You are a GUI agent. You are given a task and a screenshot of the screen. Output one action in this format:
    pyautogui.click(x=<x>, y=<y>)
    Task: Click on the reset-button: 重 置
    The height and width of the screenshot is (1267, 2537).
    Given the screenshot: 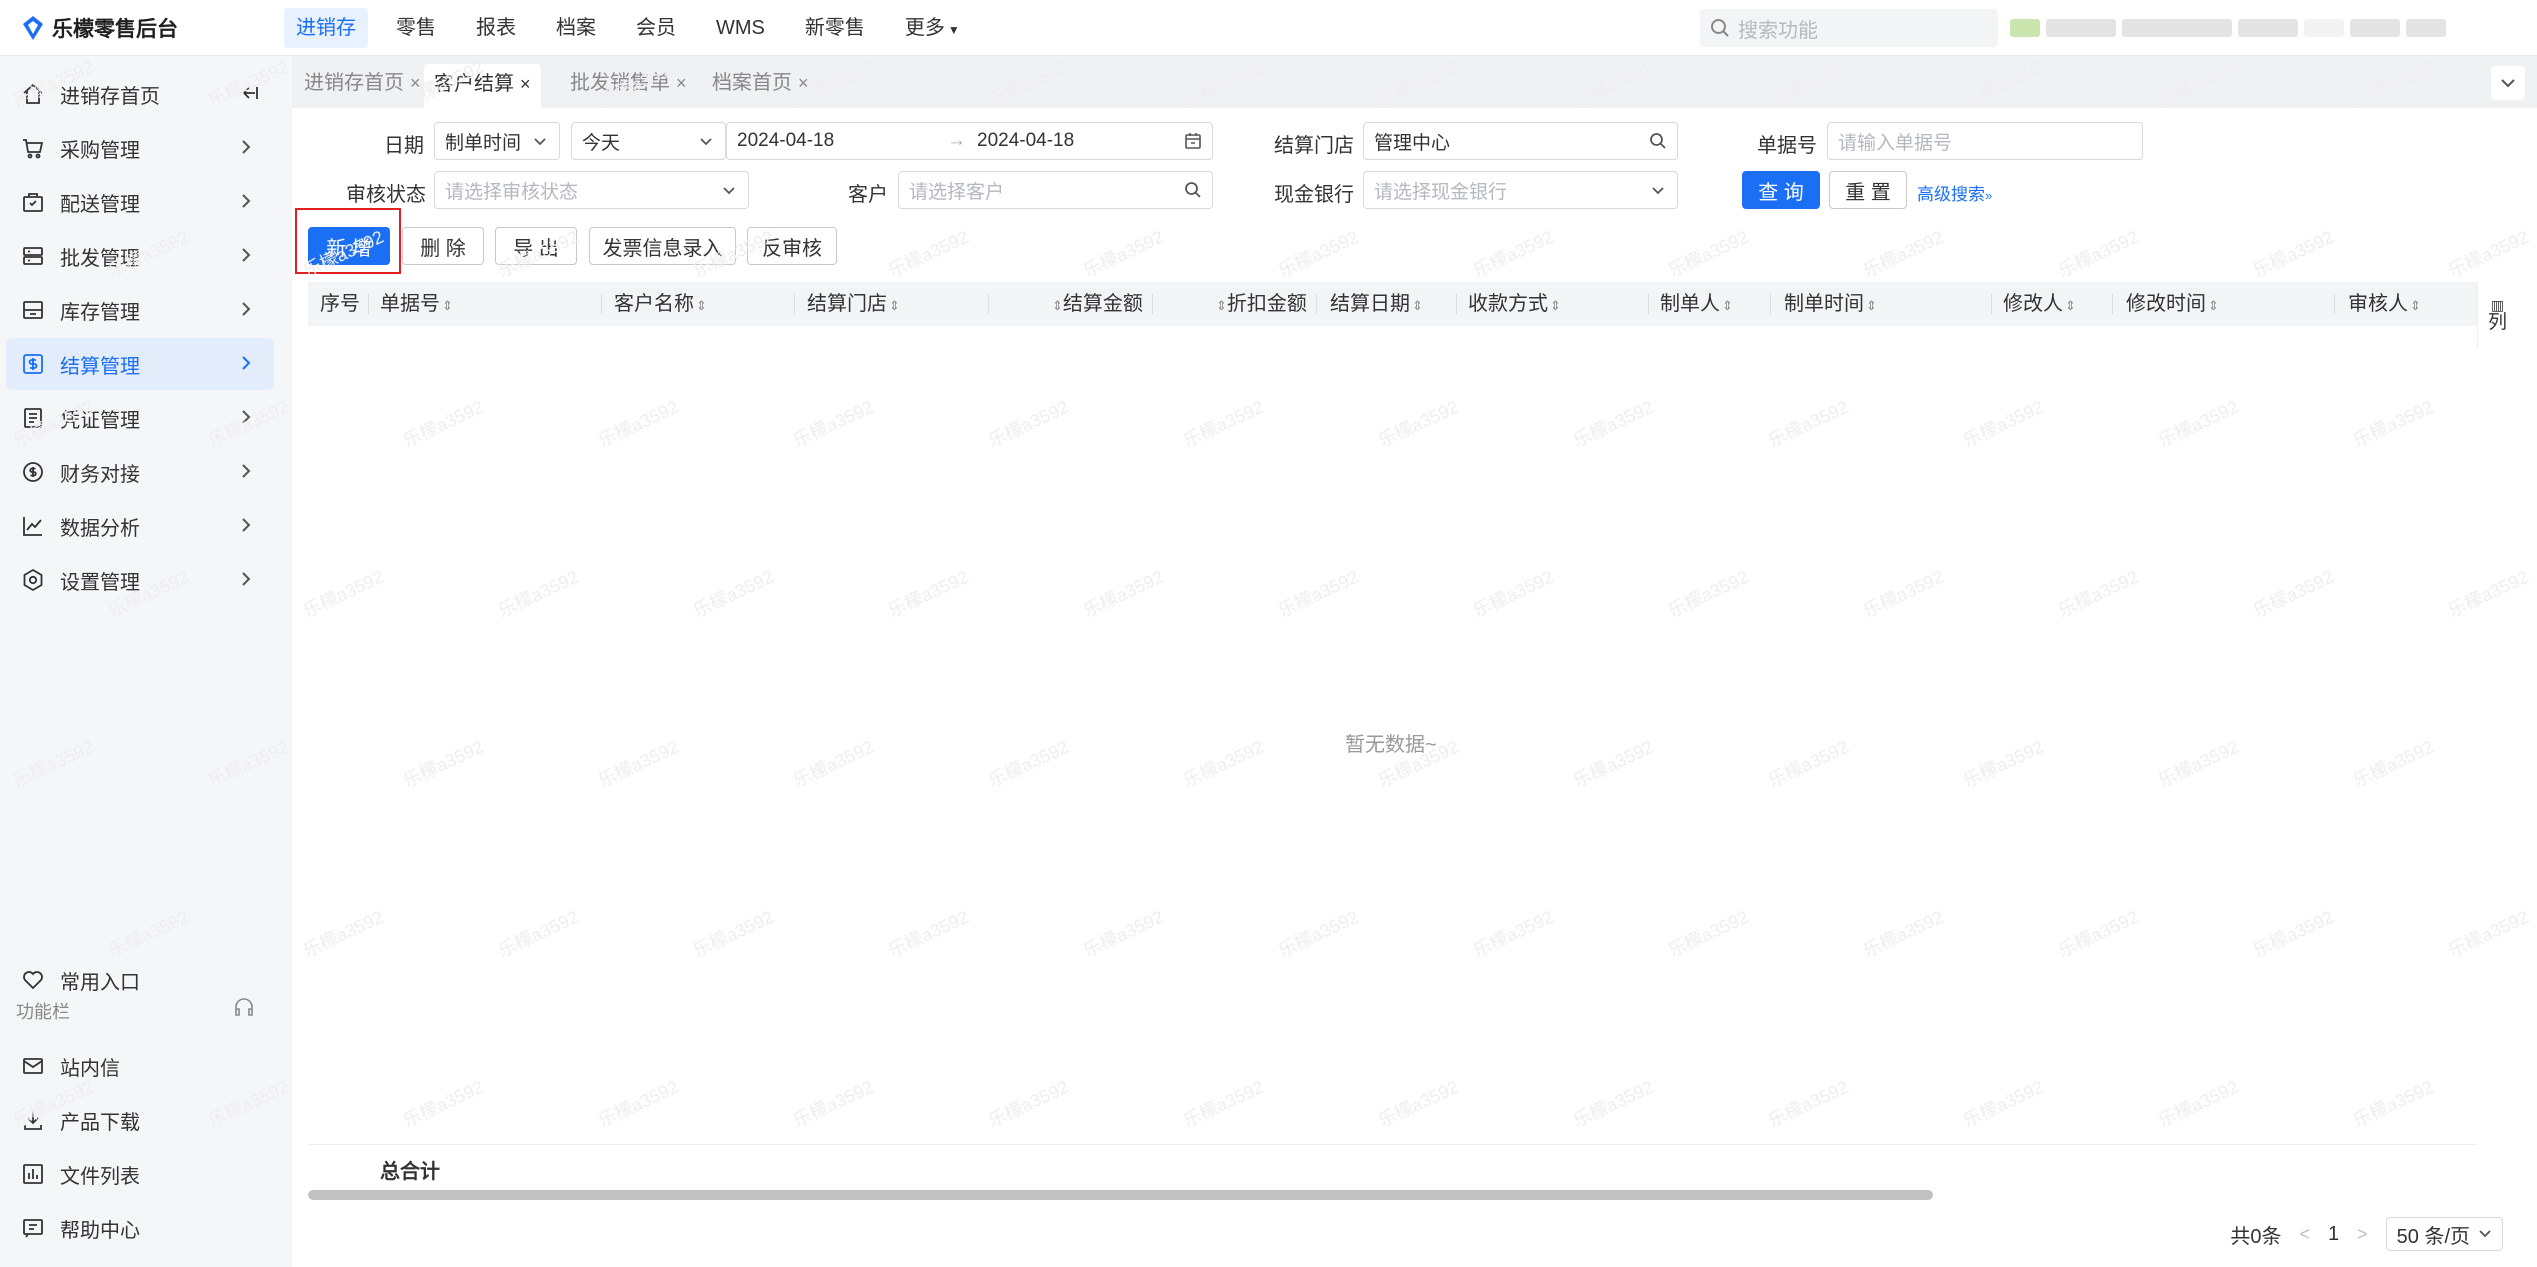 What is the action you would take?
    pyautogui.click(x=1868, y=190)
    